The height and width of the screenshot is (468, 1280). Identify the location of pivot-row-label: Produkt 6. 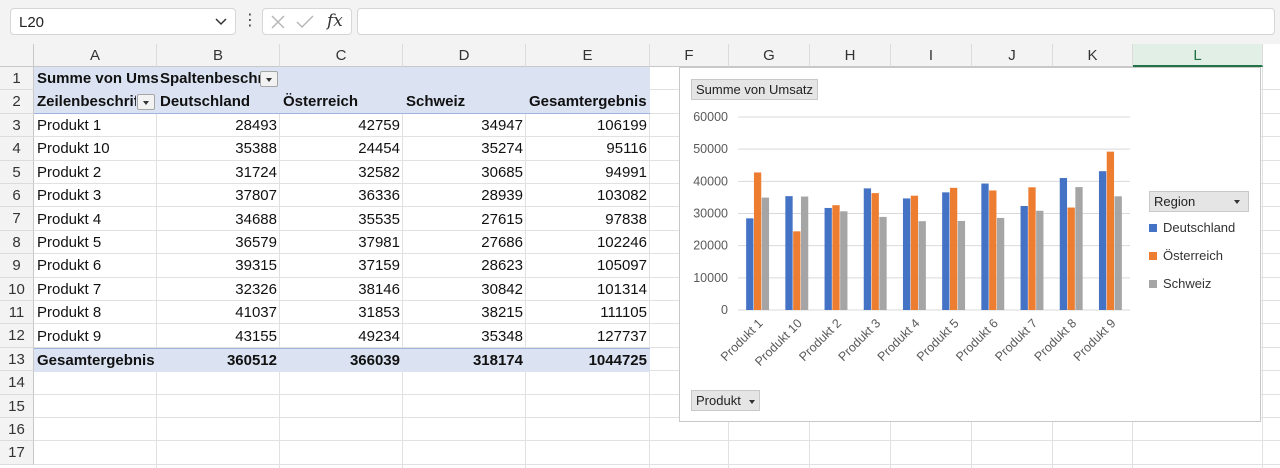
(95, 265).